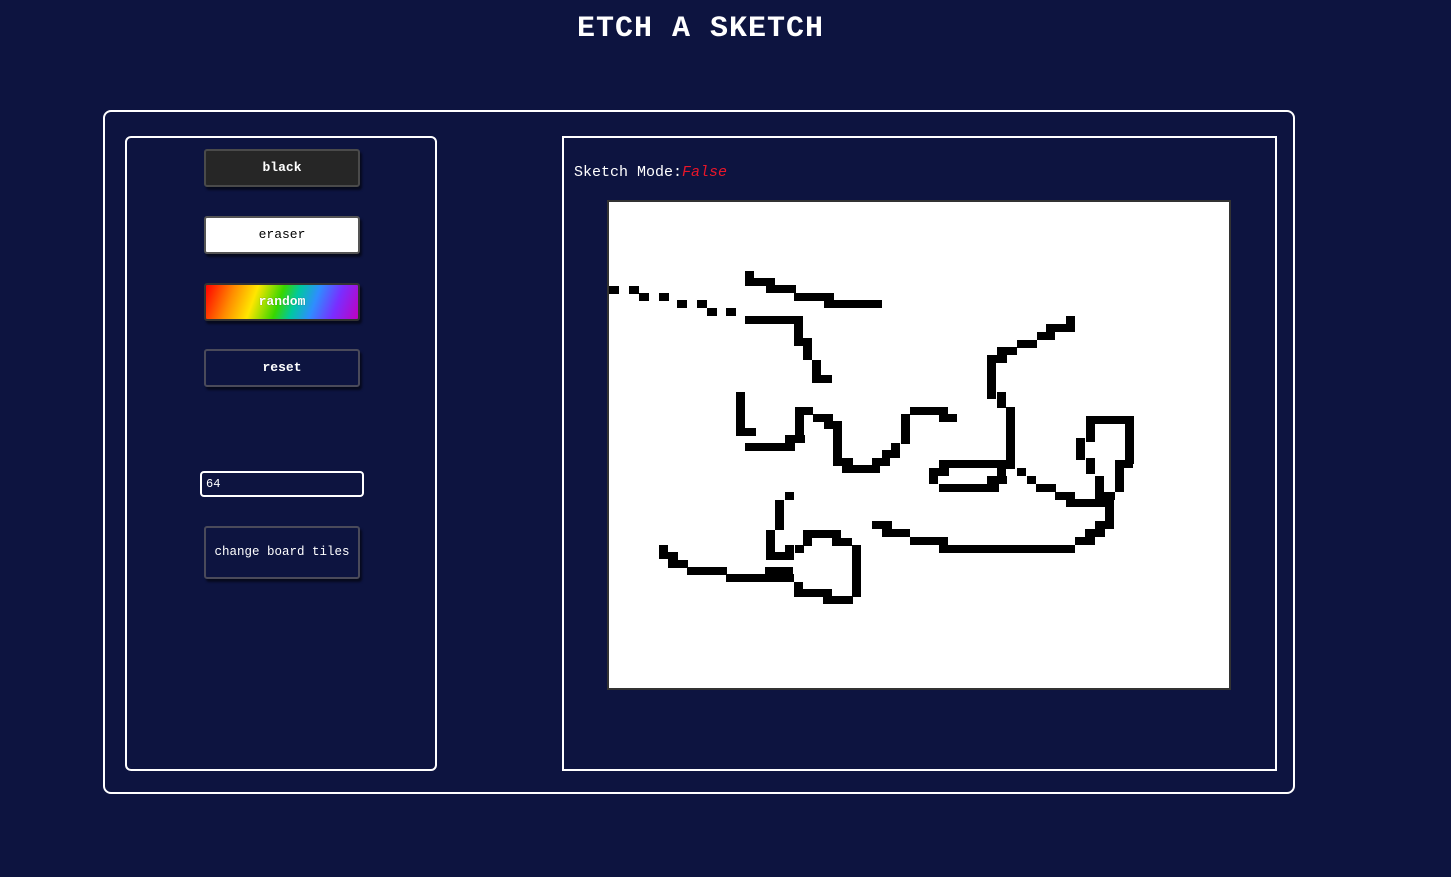 The width and height of the screenshot is (1451, 877). What do you see at coordinates (282, 368) in the screenshot?
I see `reset-button: reset` at bounding box center [282, 368].